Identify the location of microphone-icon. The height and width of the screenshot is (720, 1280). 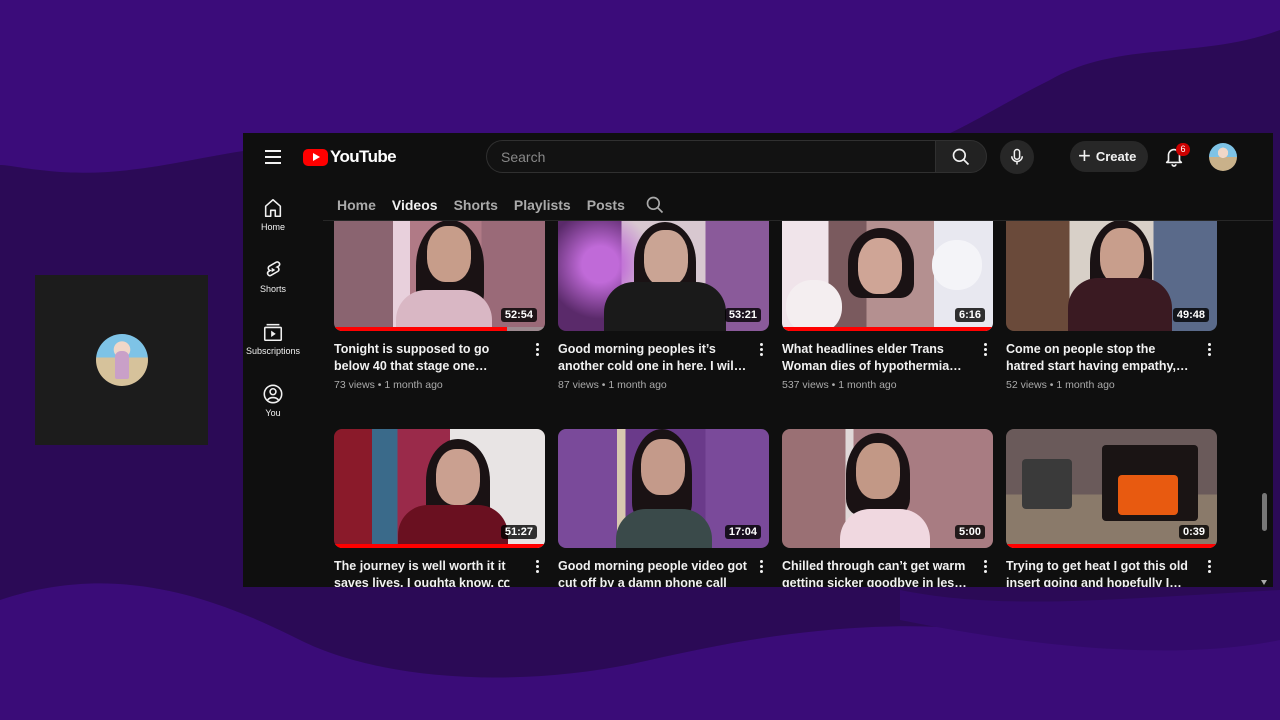
(1017, 156).